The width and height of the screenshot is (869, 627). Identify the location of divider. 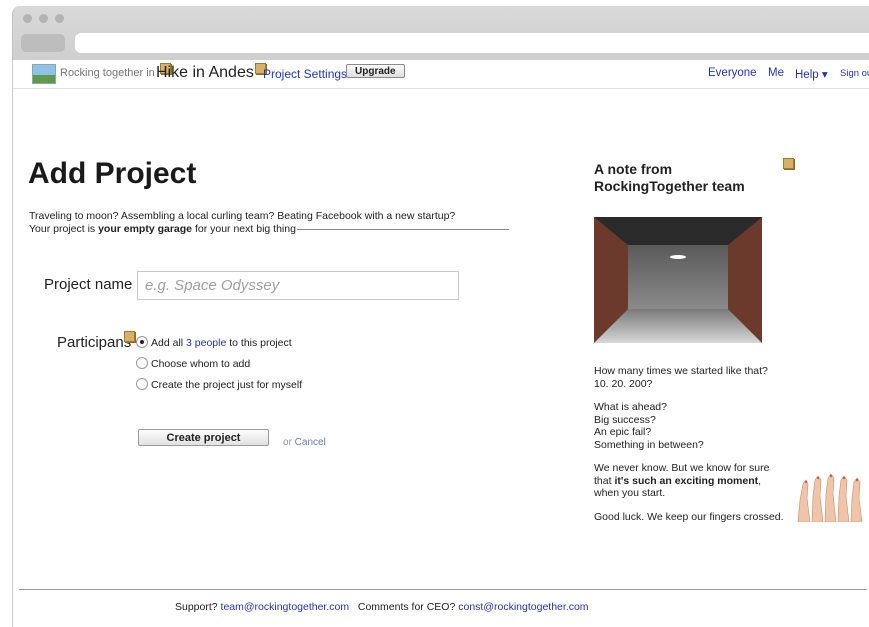
(403, 229).